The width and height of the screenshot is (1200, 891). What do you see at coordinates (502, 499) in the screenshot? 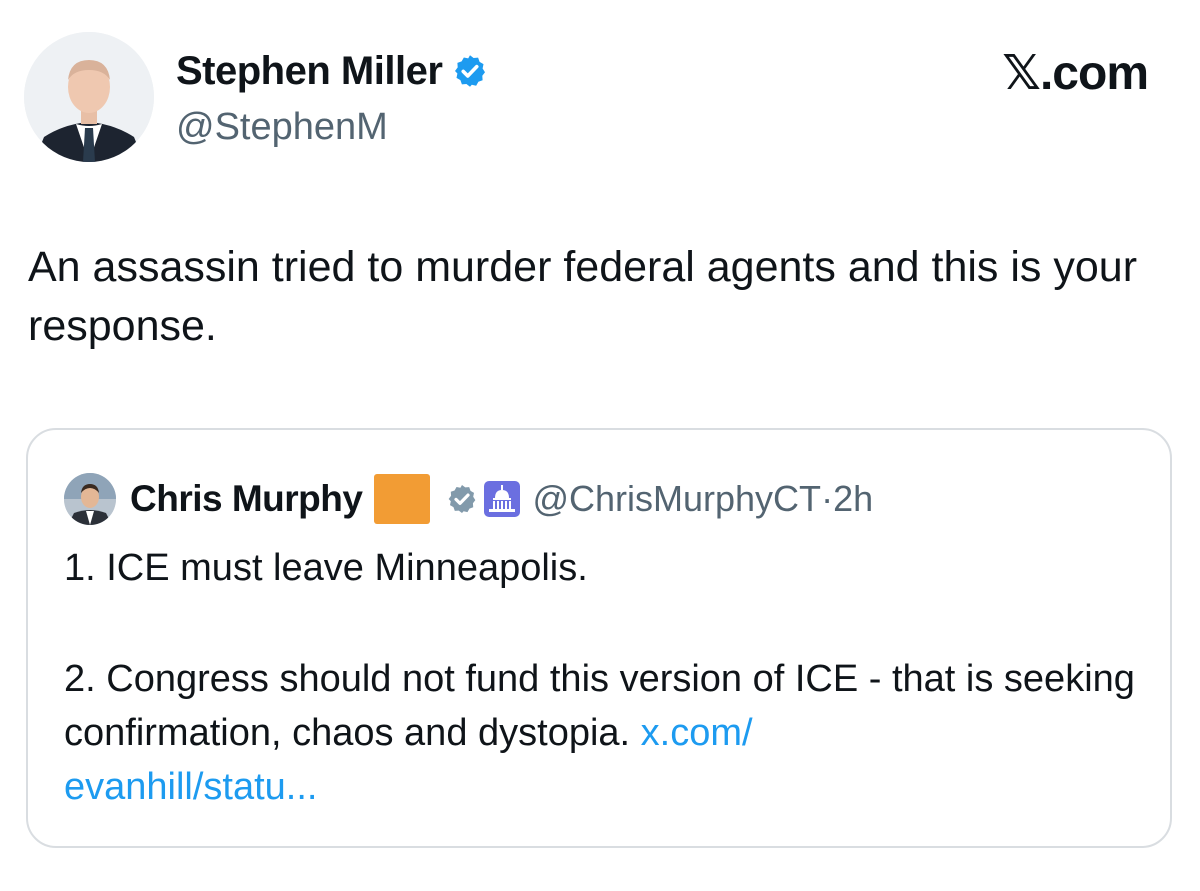
I see `capitol-icon` at bounding box center [502, 499].